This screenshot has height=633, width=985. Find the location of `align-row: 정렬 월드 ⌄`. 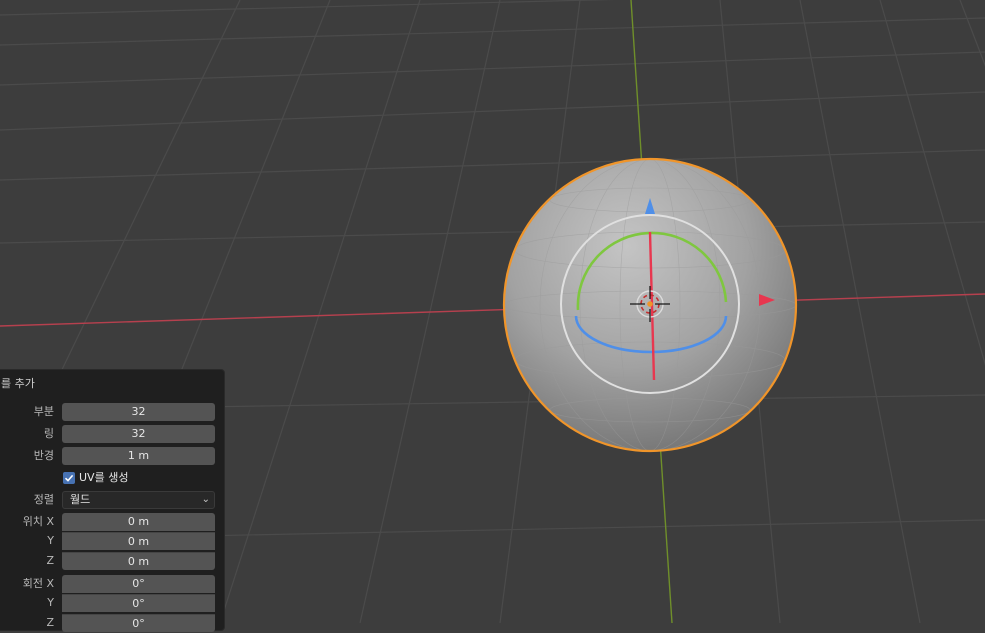

align-row: 정렬 월드 ⌄ is located at coordinates (112, 500).